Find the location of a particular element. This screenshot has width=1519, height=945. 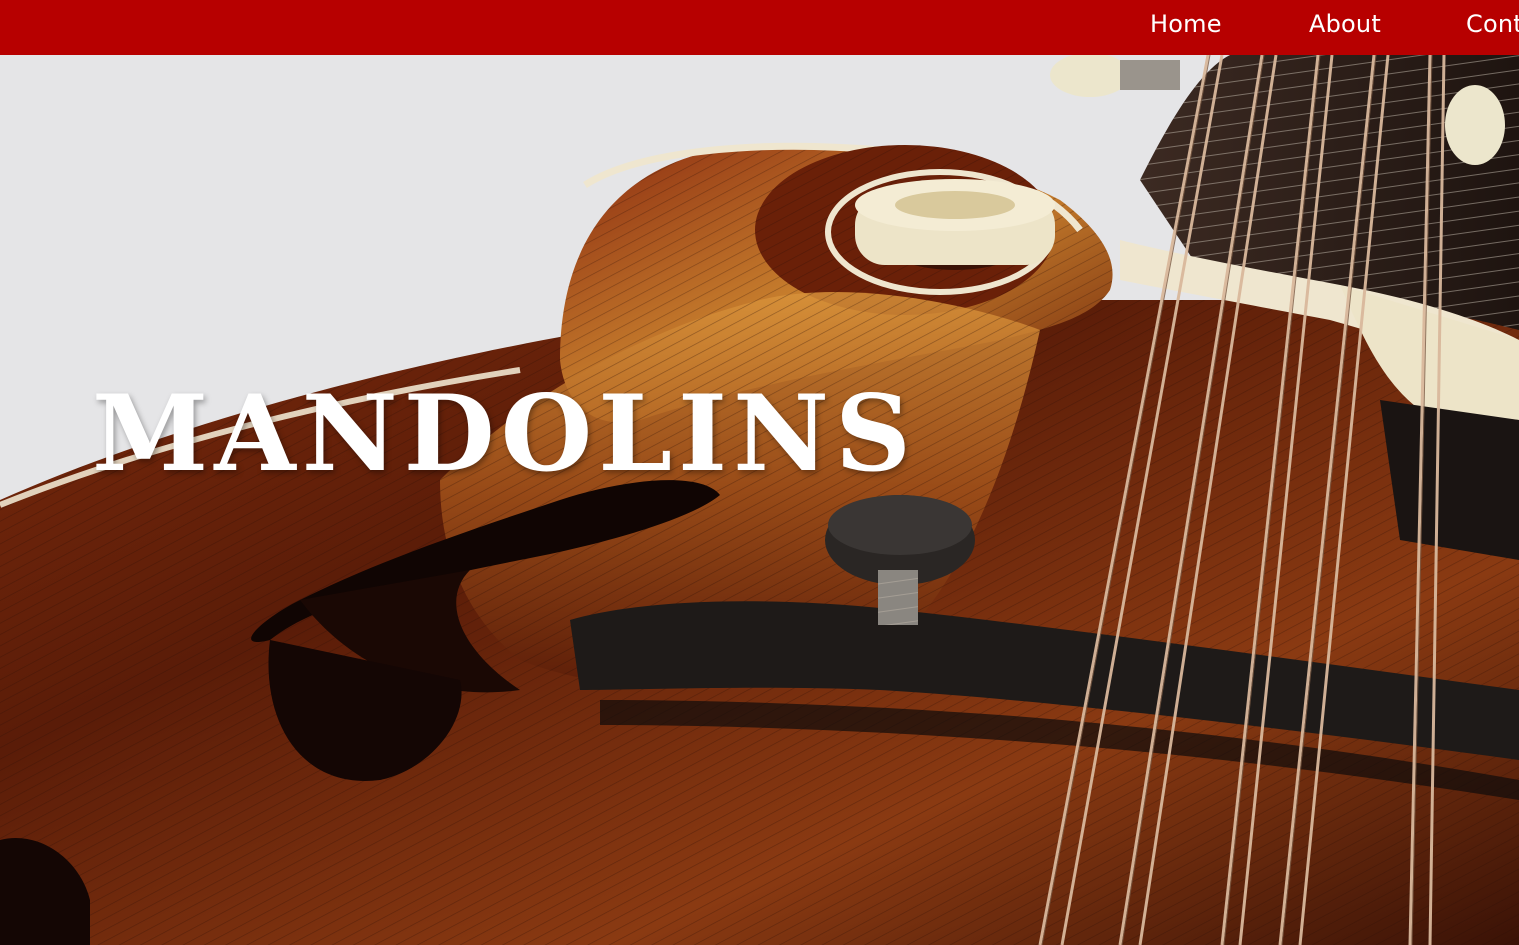

nav-home-link: Home is located at coordinates (1186, 24).